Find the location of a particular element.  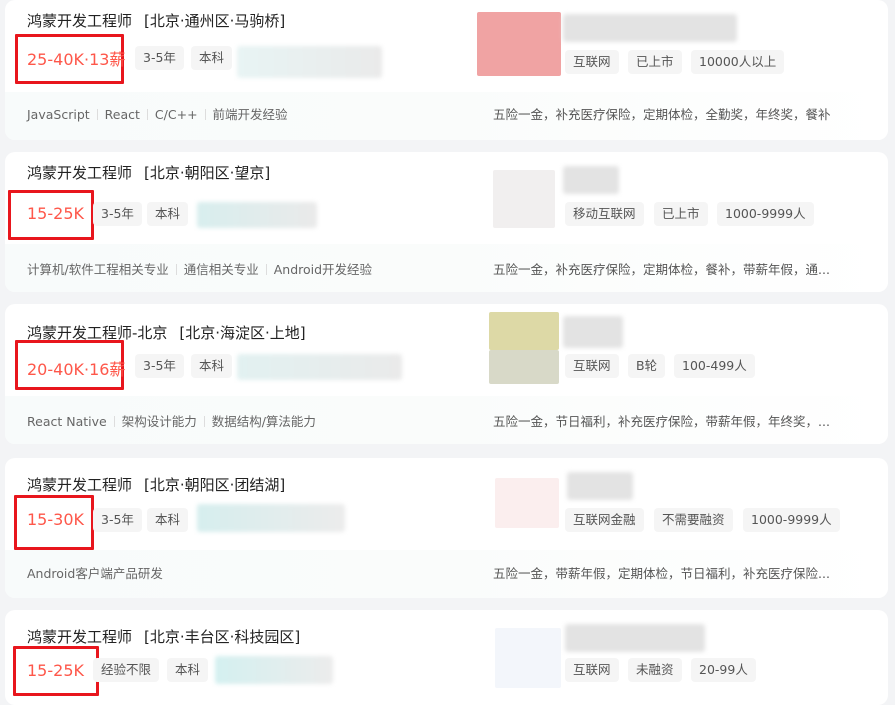

job-title: 鸿蒙开发工程师 [北京·丰台区·科技园区] is located at coordinates (163, 636).